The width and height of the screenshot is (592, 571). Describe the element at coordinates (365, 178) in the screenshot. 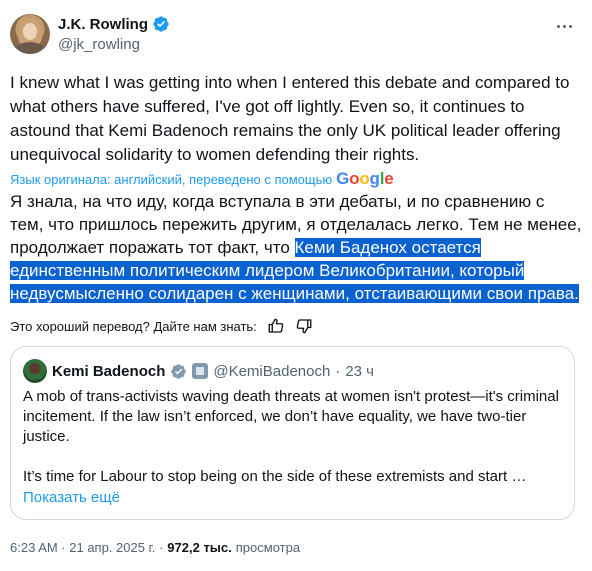

I see `google-logo-icon: Google` at that location.